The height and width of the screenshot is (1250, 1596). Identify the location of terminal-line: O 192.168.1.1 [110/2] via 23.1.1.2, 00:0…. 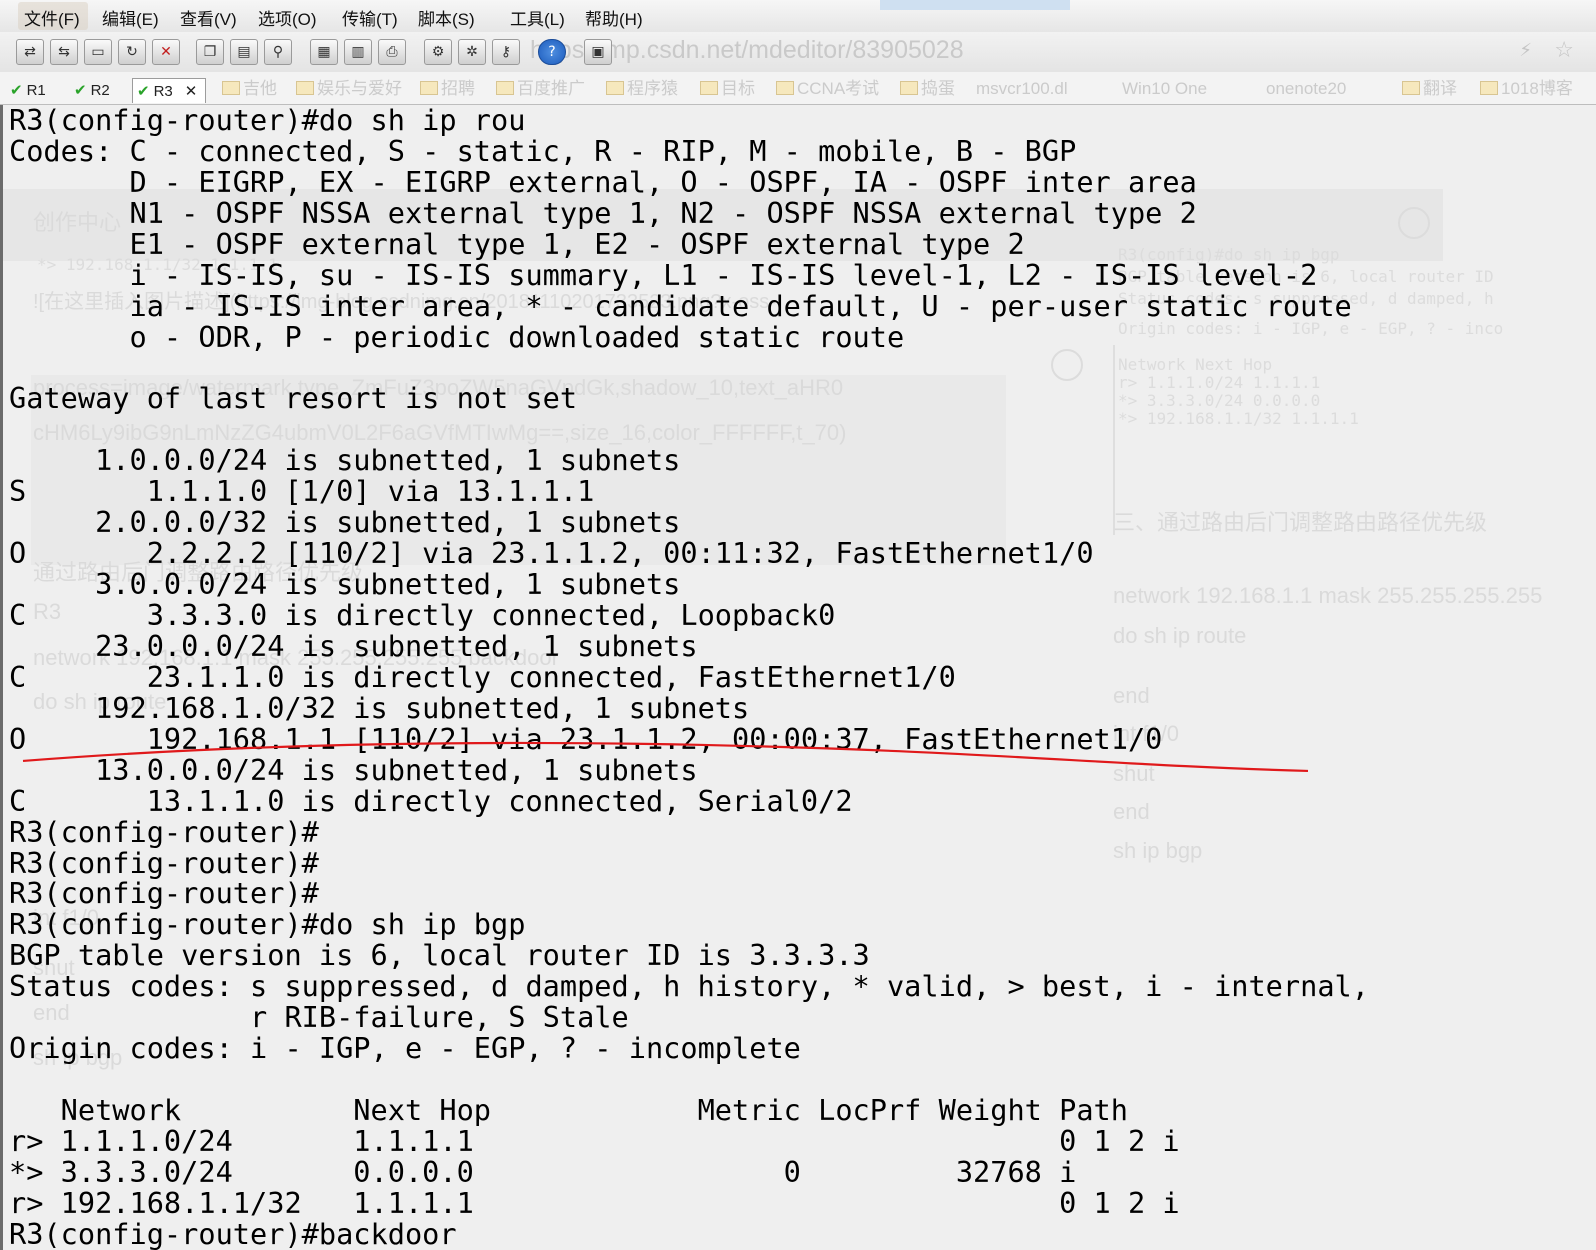
(586, 738).